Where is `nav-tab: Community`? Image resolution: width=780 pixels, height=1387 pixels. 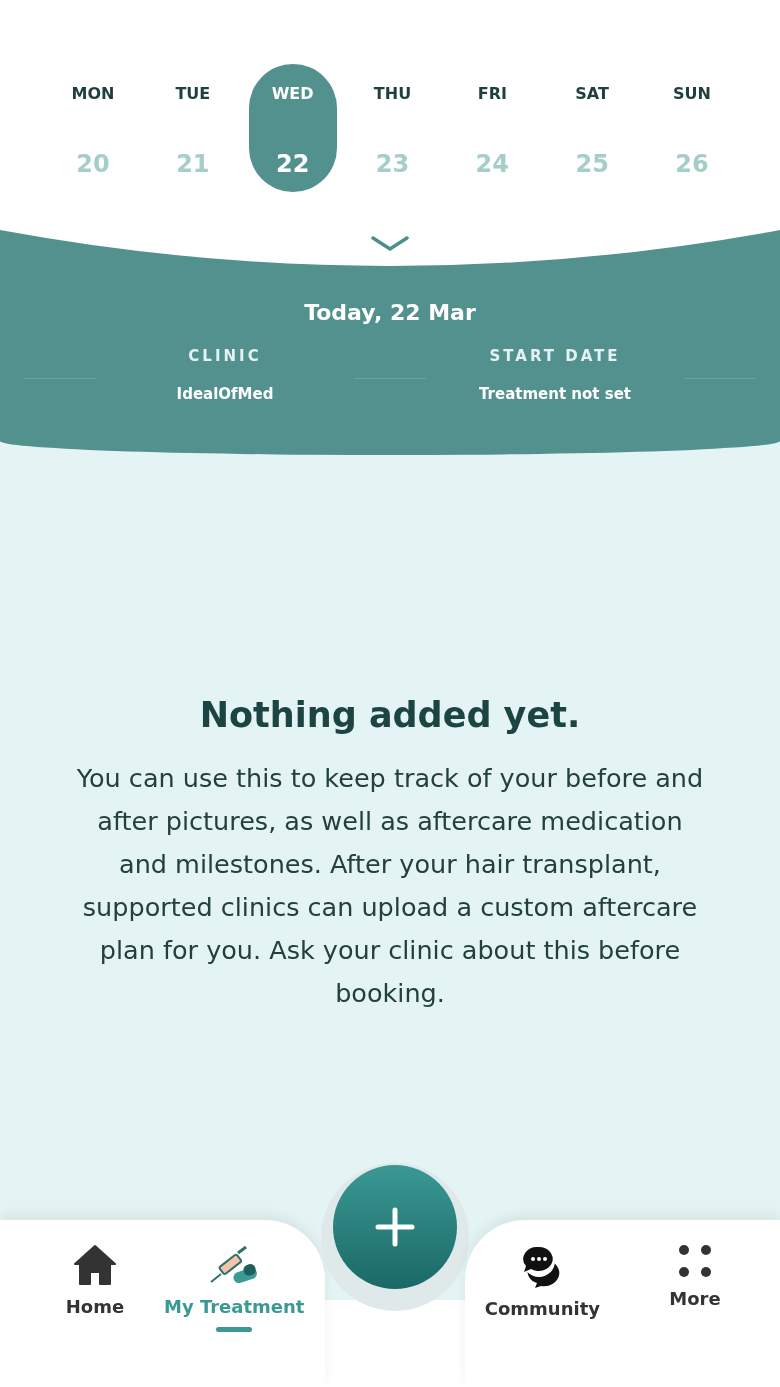 nav-tab: Community is located at coordinates (542, 1303).